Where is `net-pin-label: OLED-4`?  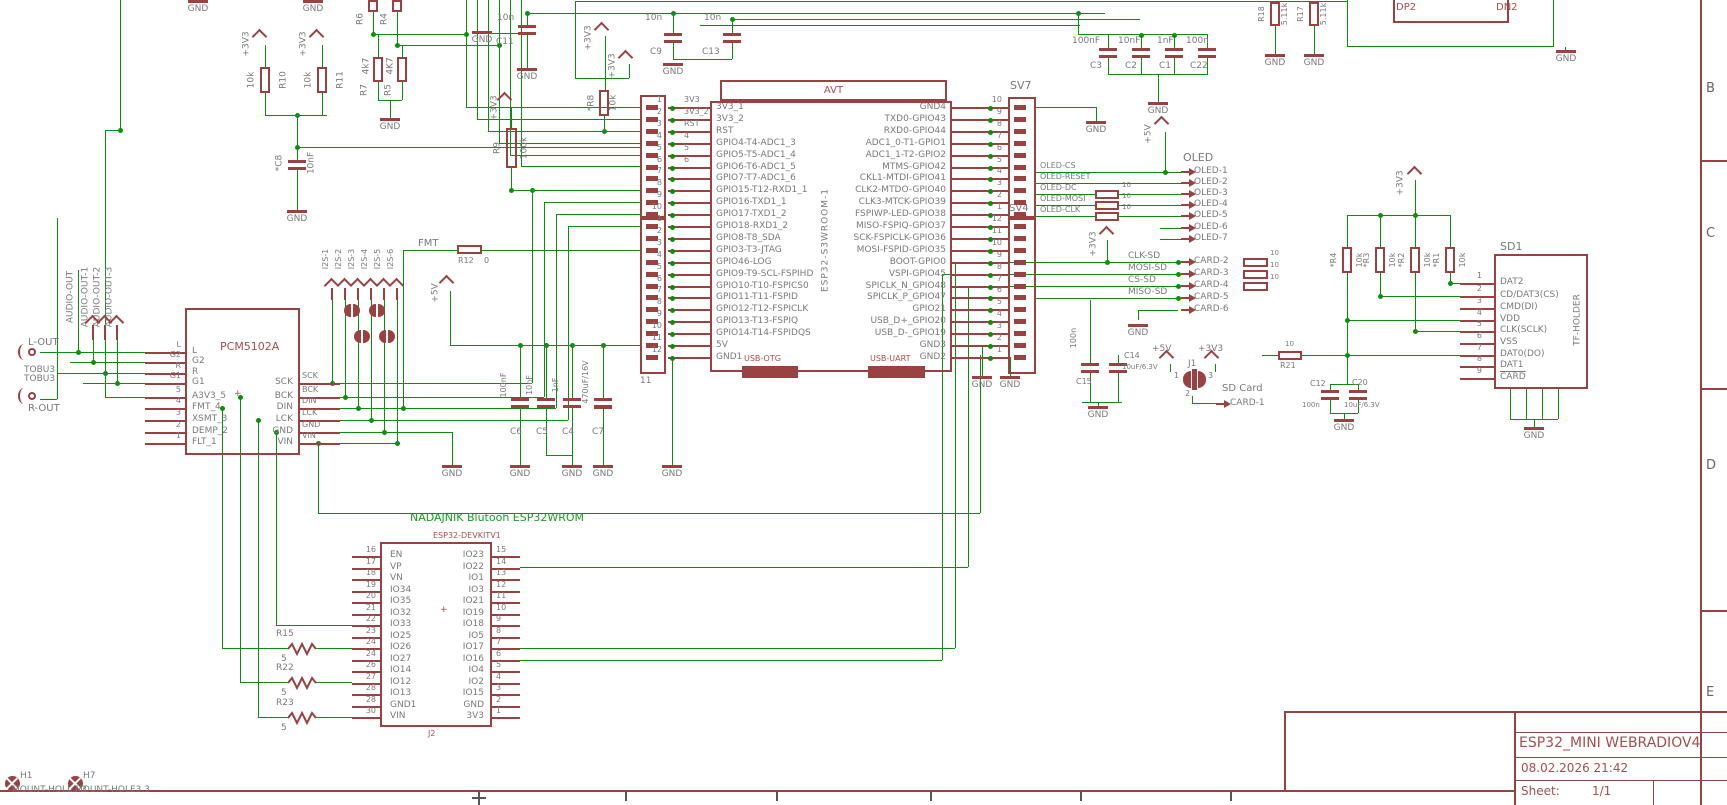 net-pin-label: OLED-4 is located at coordinates (1211, 204).